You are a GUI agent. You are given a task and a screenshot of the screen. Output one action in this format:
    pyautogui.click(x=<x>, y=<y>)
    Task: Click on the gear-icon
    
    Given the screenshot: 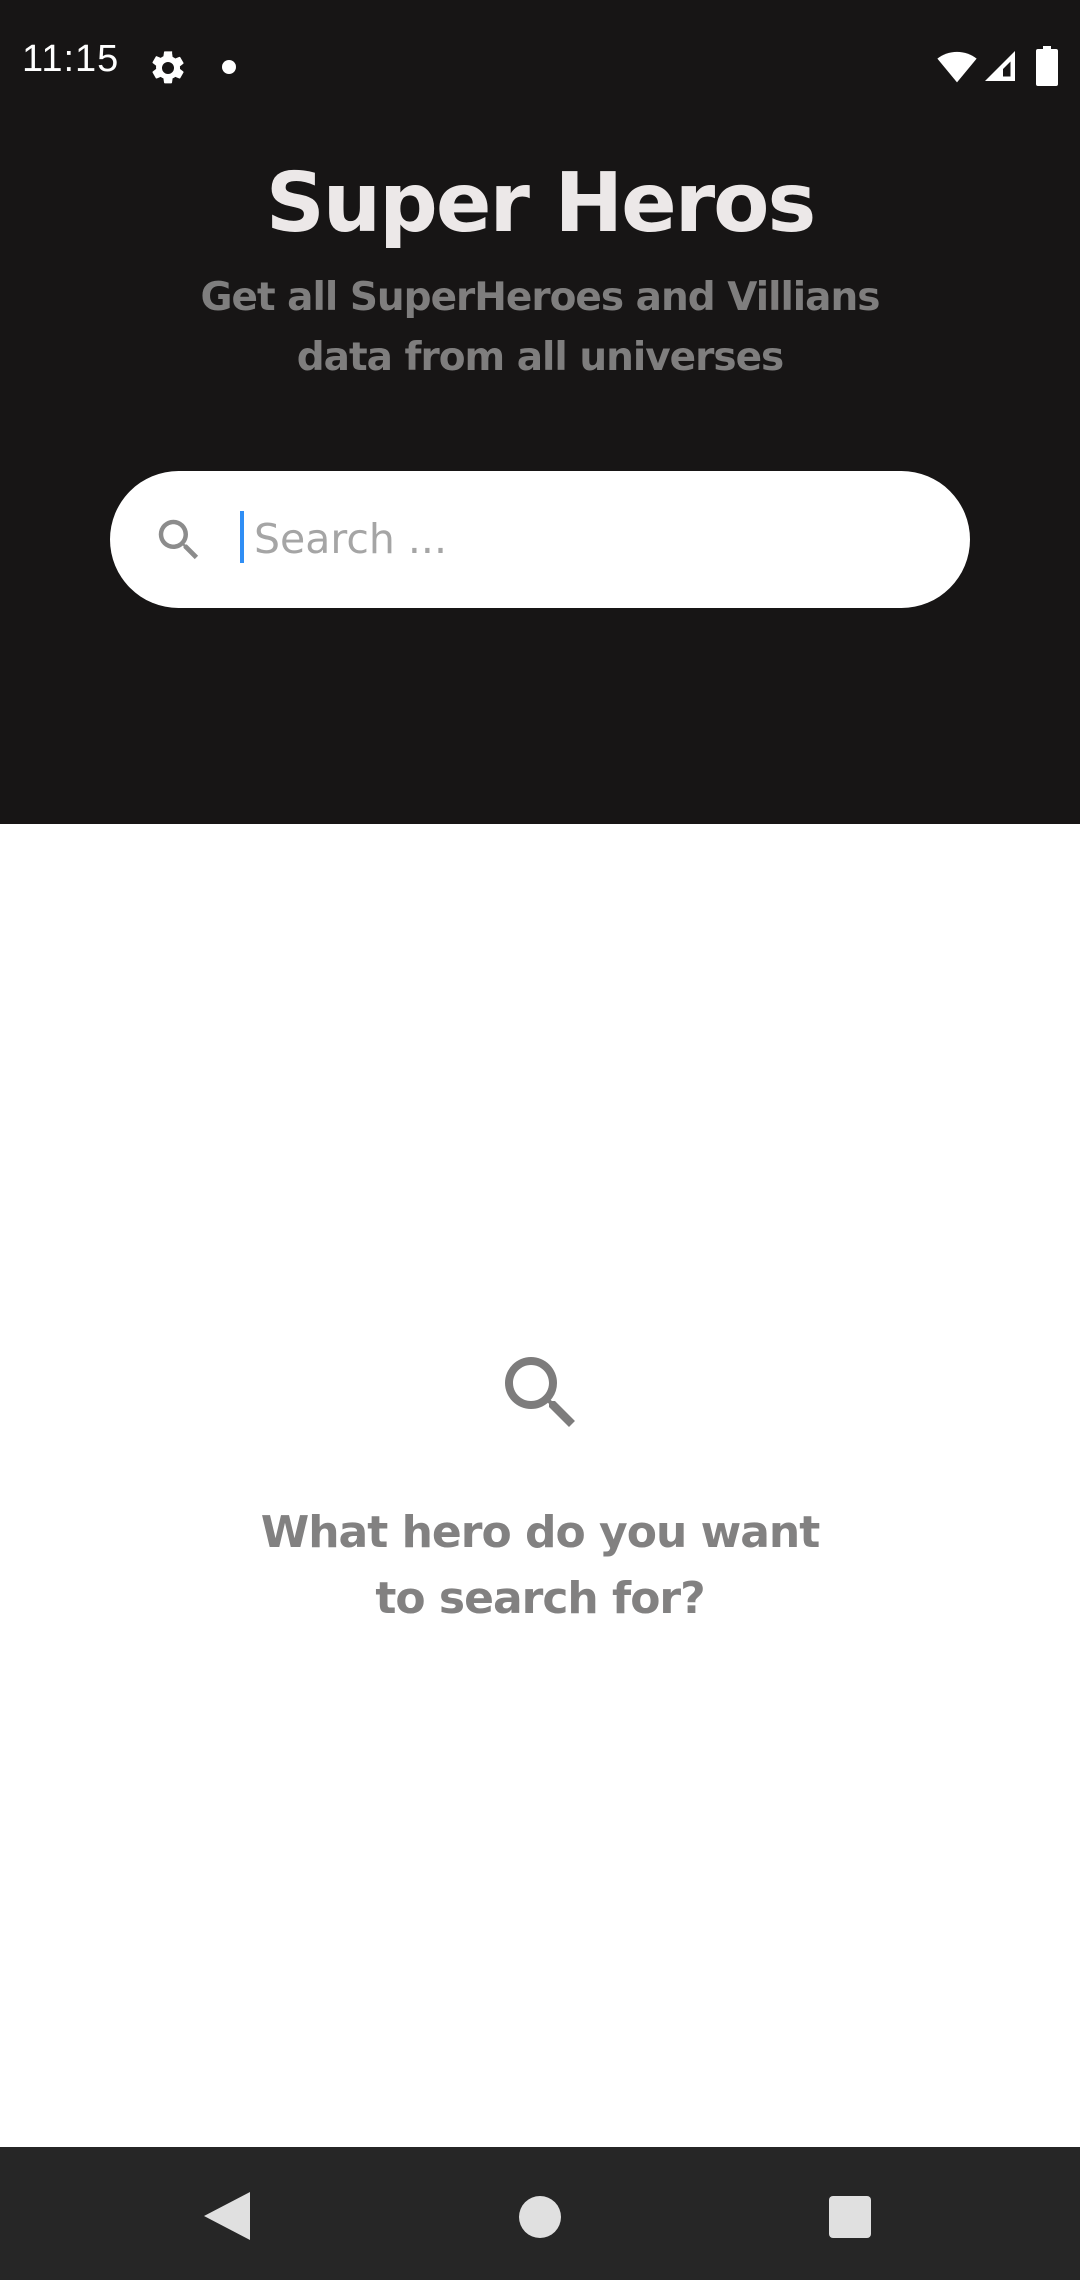 What is the action you would take?
    pyautogui.click(x=168, y=67)
    